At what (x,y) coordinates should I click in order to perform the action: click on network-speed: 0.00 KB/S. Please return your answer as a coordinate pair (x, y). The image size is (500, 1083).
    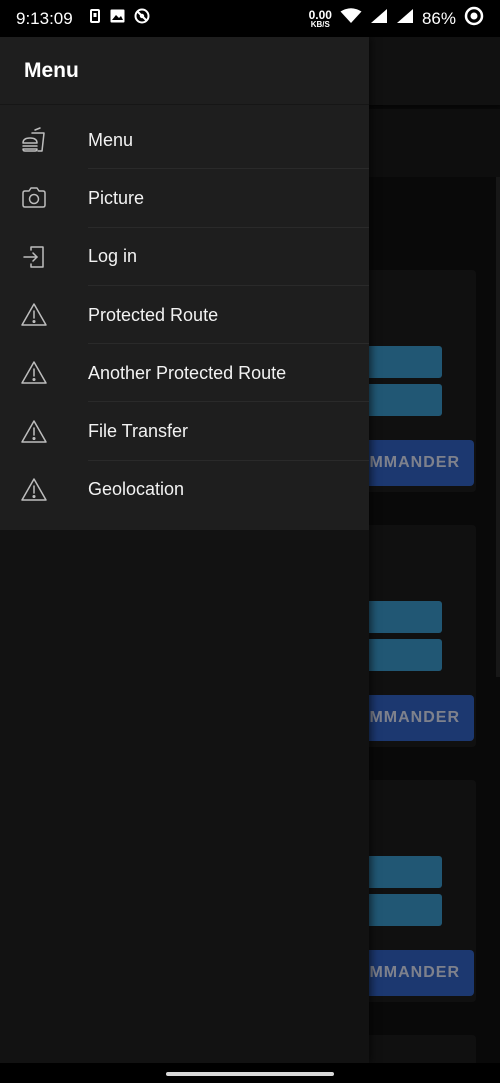
    Looking at the image, I should click on (320, 19).